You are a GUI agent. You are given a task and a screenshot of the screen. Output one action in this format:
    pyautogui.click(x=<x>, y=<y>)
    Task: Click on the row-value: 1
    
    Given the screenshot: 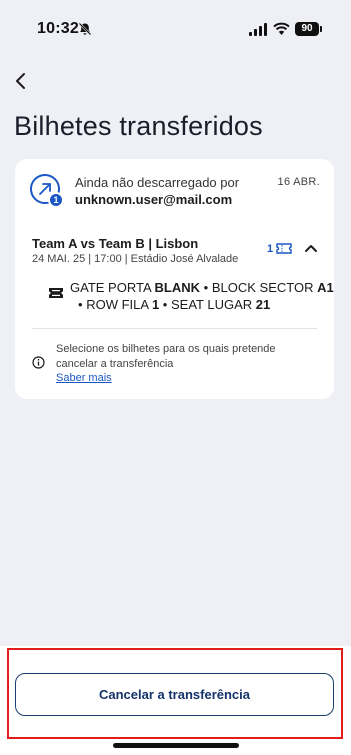 What is the action you would take?
    pyautogui.click(x=155, y=304)
    